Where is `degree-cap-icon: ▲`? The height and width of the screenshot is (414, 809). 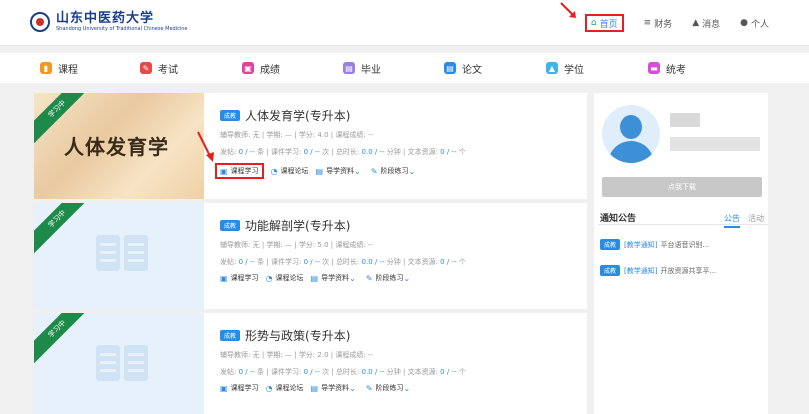 degree-cap-icon: ▲ is located at coordinates (552, 68).